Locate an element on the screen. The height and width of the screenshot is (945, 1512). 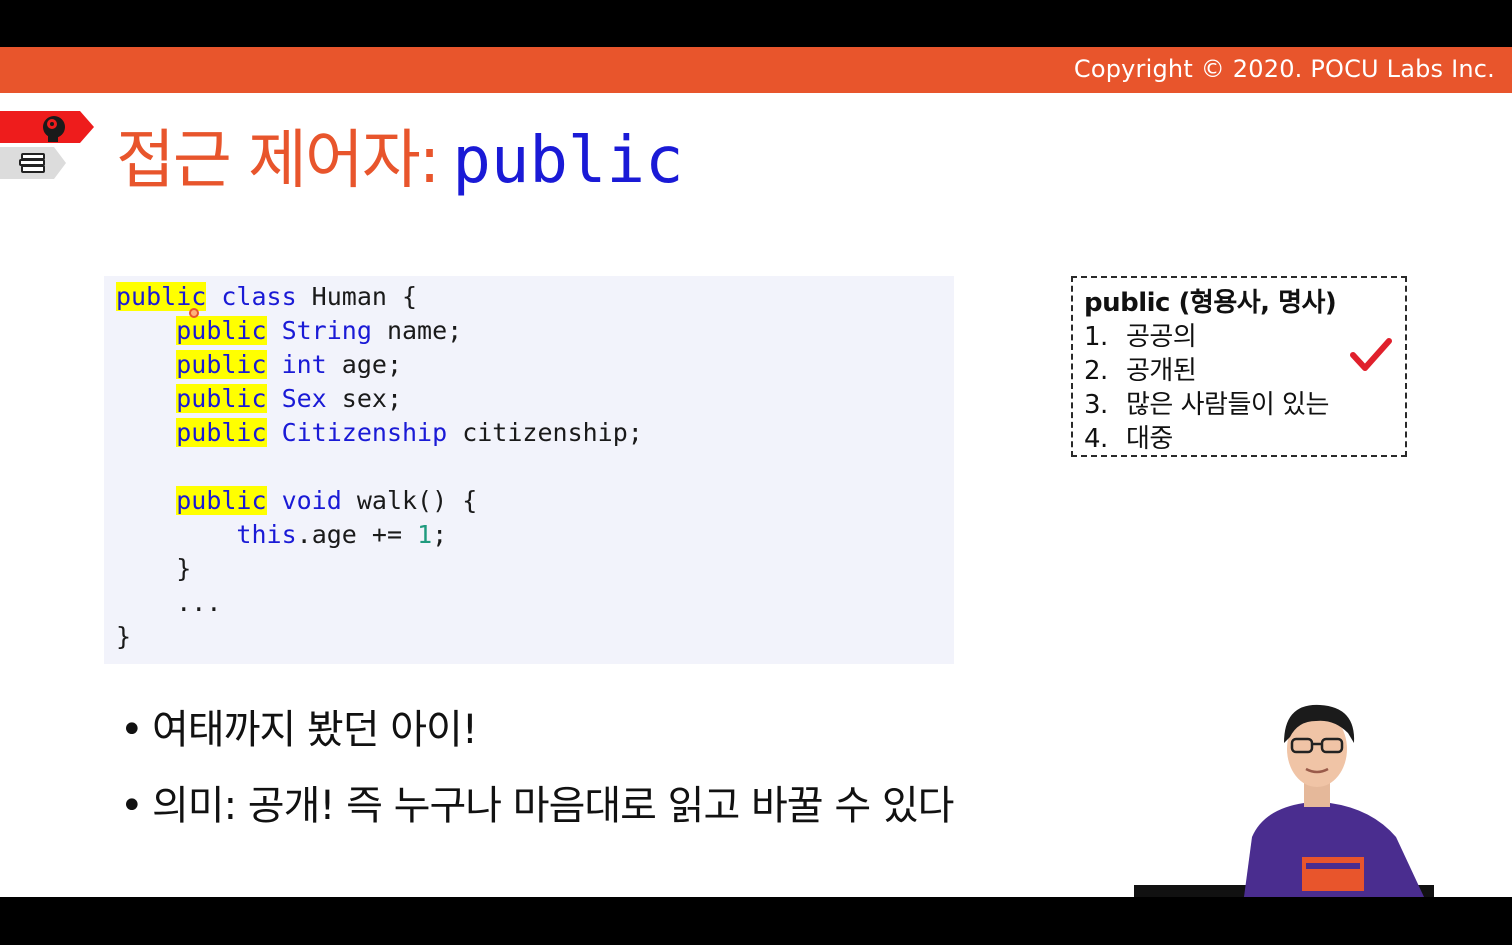
title-korean: 접근 제어자: is located at coordinates (278, 161).